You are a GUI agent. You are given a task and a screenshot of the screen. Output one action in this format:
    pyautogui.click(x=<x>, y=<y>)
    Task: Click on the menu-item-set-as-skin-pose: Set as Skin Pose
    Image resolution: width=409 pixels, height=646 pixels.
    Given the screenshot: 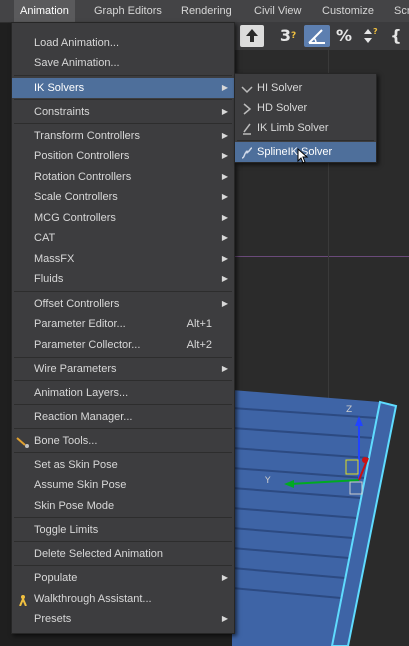 What is the action you would take?
    pyautogui.click(x=123, y=465)
    